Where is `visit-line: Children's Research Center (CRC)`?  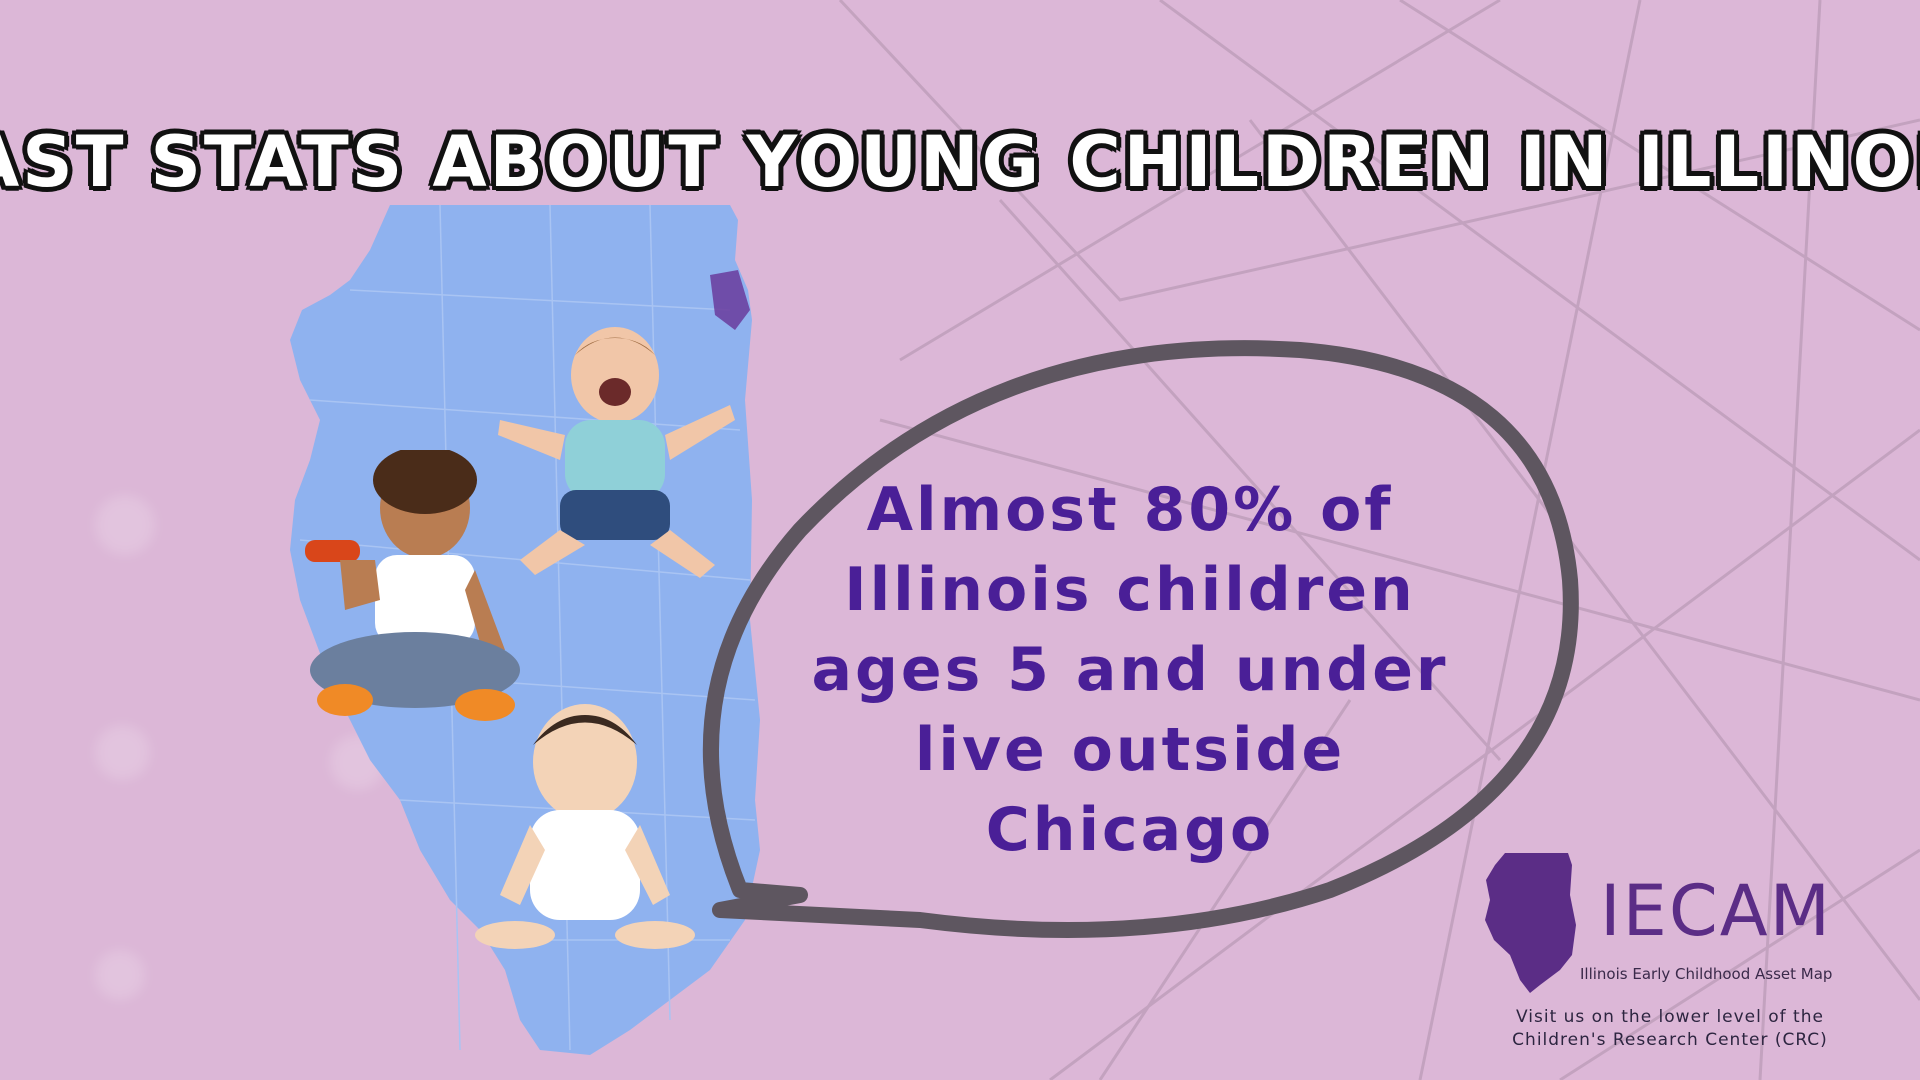
visit-line: Children's Research Center (CRC) is located at coordinates (1670, 1040).